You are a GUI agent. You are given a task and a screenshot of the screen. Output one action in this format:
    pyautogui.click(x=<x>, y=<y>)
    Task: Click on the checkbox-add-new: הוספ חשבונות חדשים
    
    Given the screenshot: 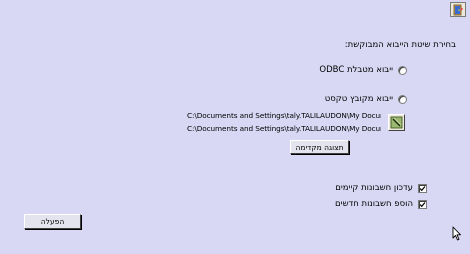 What is the action you would take?
    pyautogui.click(x=381, y=204)
    